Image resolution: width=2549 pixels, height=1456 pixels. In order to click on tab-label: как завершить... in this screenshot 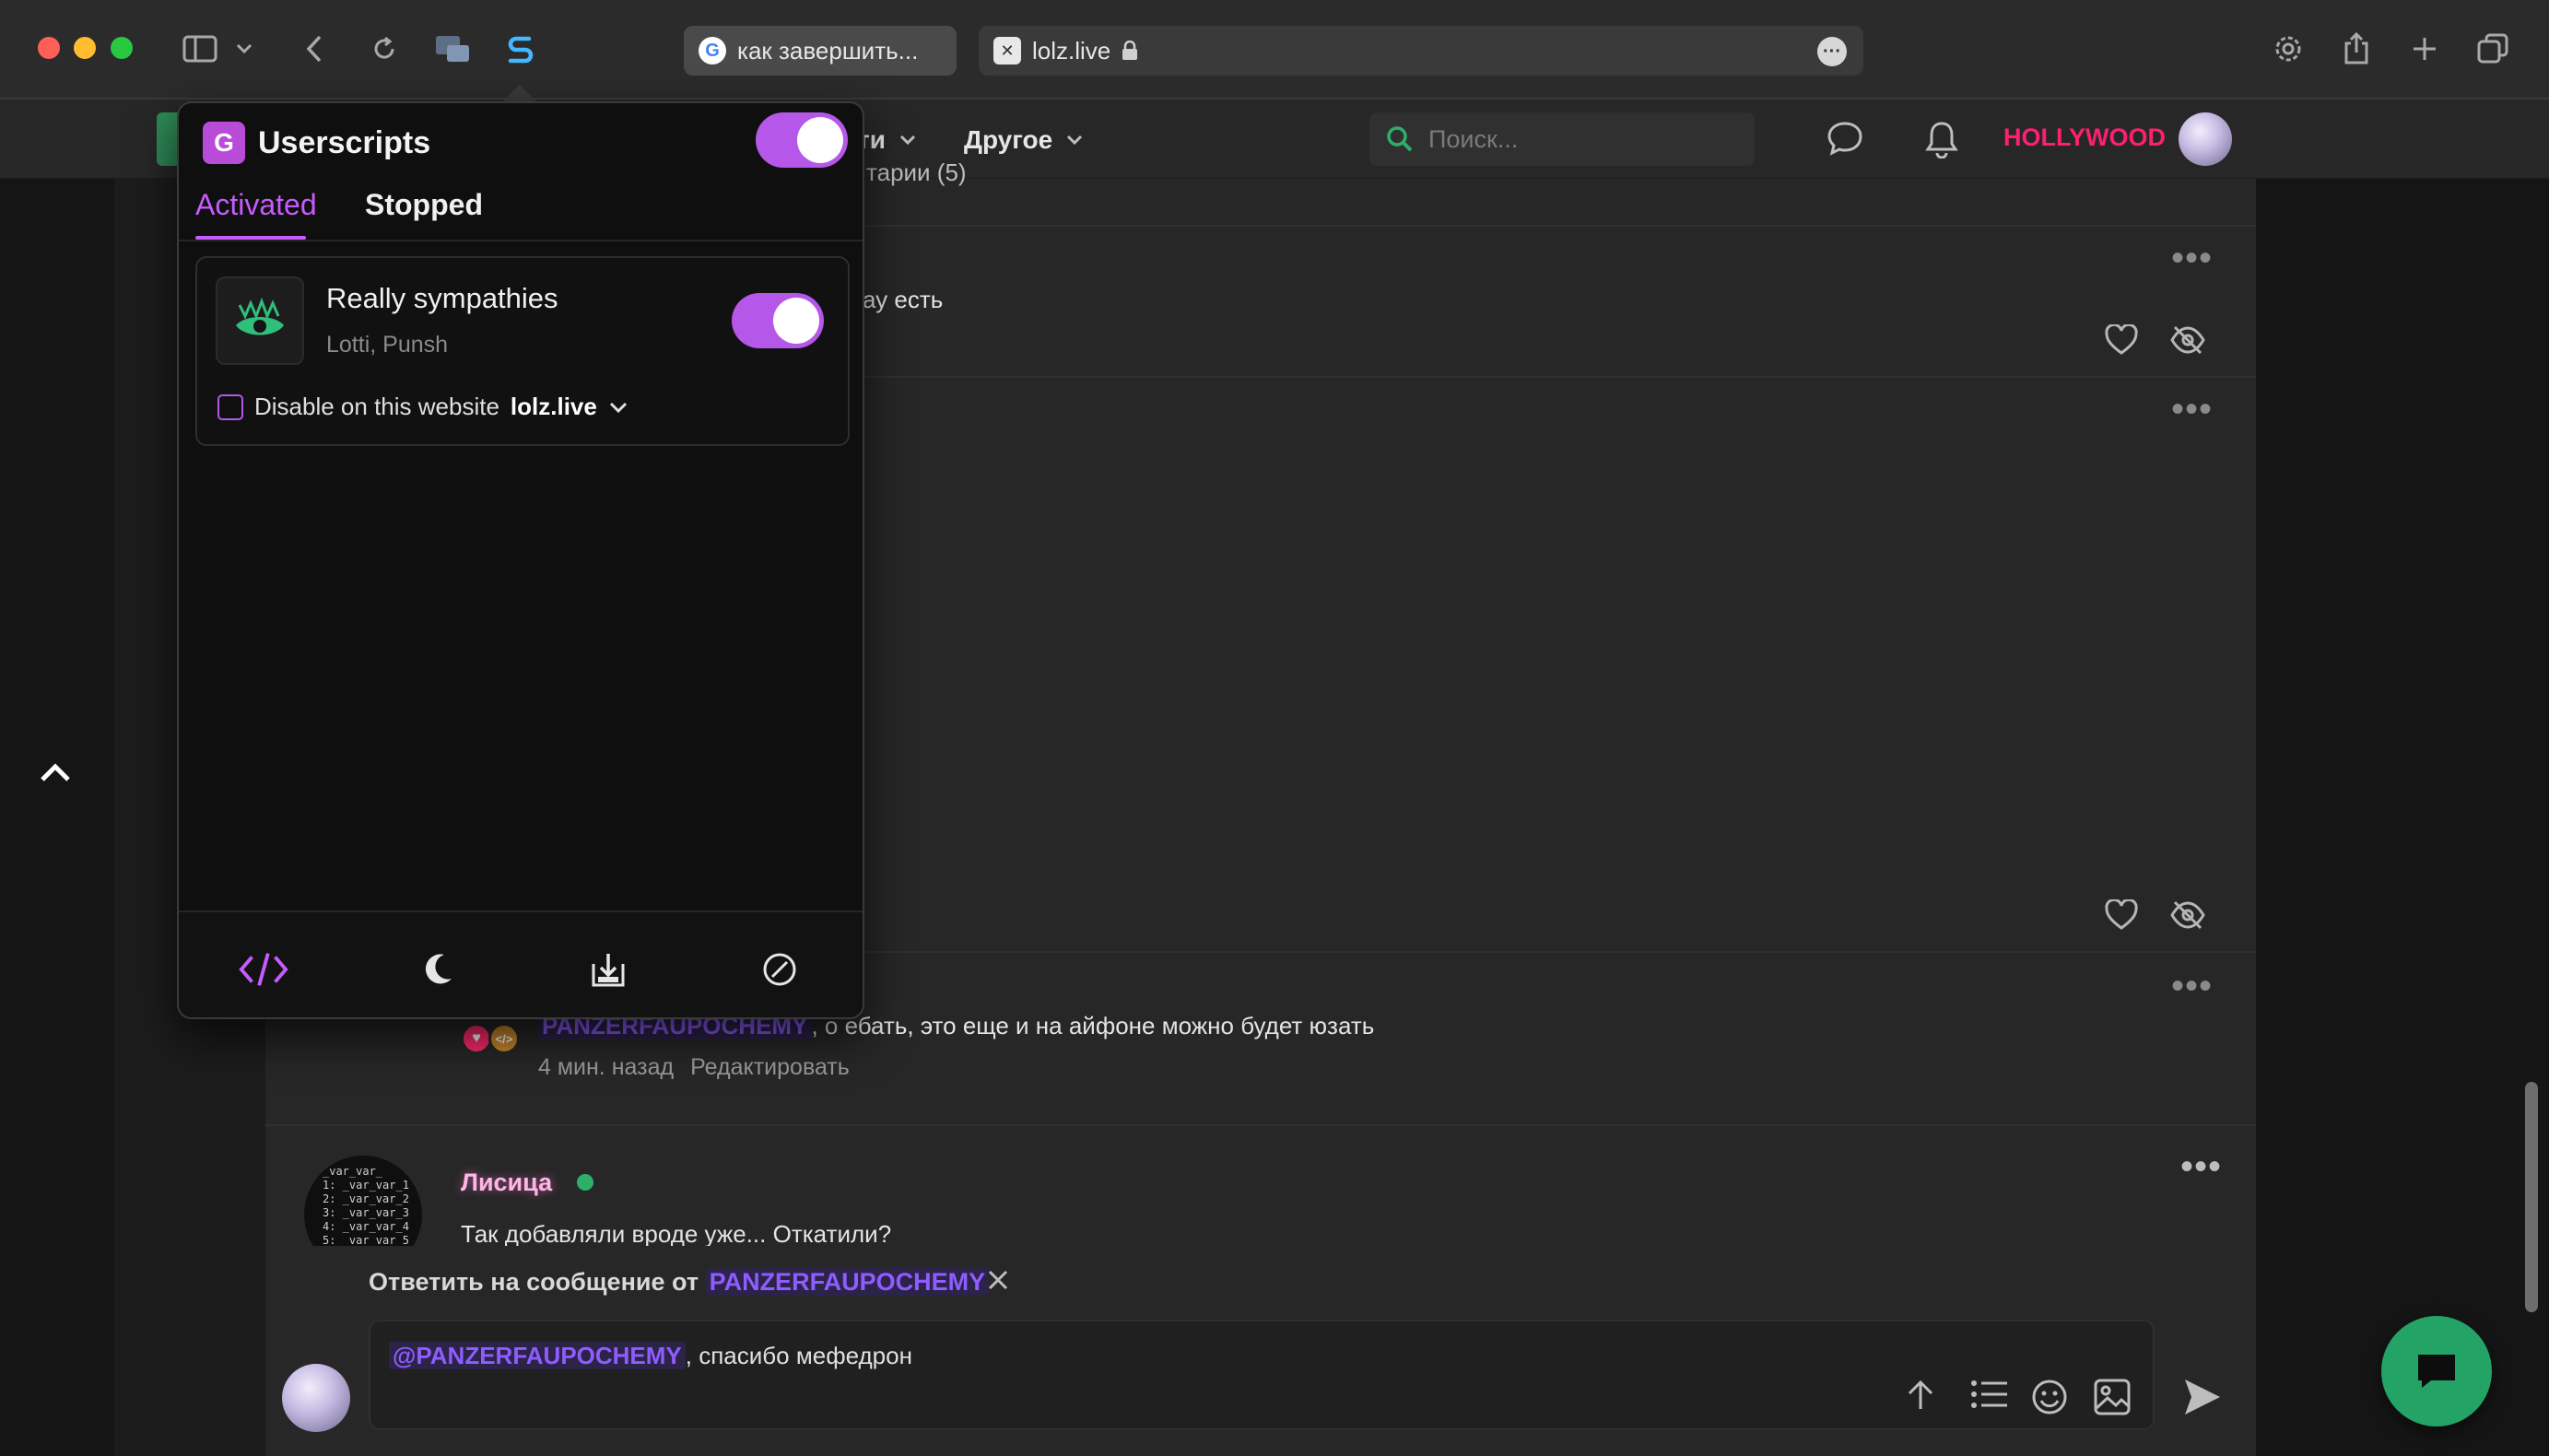, I will do `click(828, 50)`.